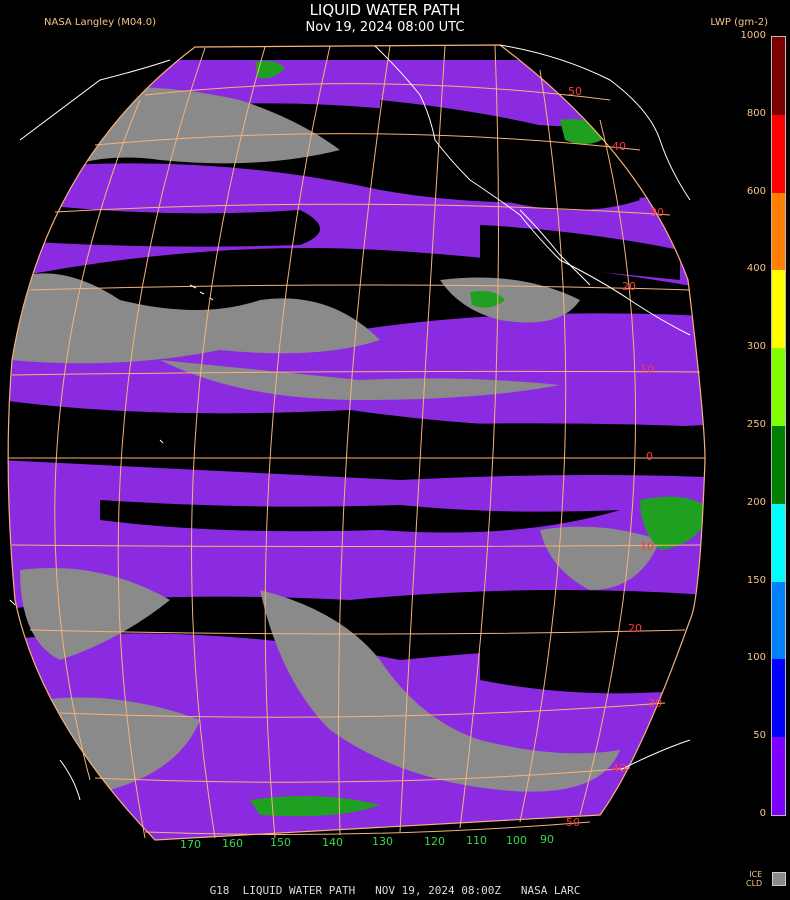 Image resolution: width=790 pixels, height=900 pixels. I want to click on longitude-label: 160, so click(232, 843).